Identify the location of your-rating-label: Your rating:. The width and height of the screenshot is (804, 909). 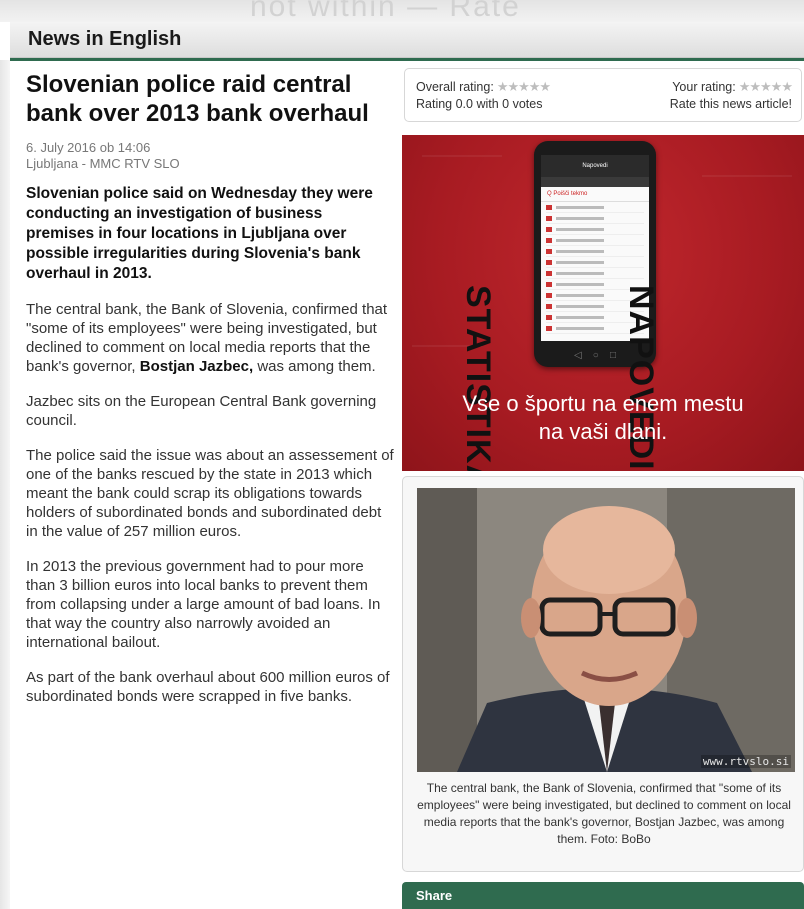
(704, 87).